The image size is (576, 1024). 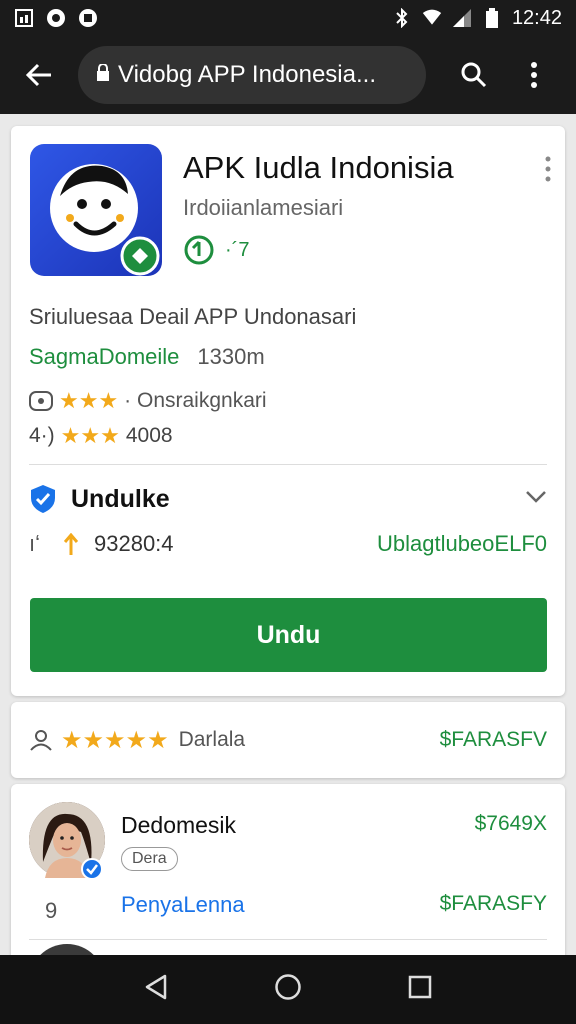 What do you see at coordinates (104, 357) in the screenshot?
I see `category-link: SagmaDomeile` at bounding box center [104, 357].